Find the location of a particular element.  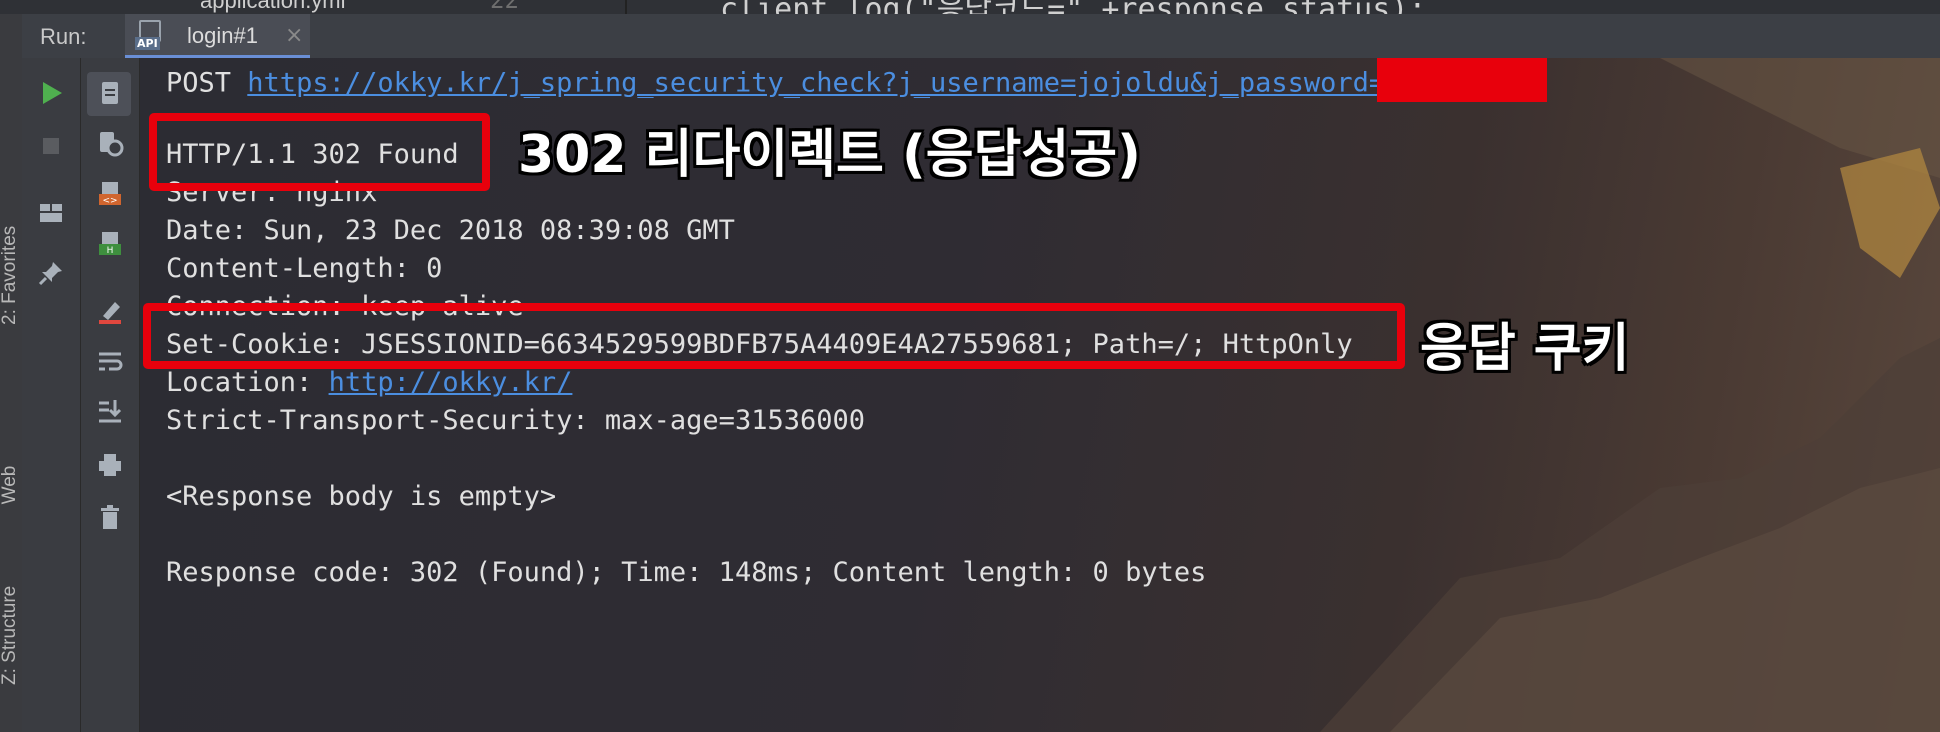

location-line: Location: http://okky.kr/ is located at coordinates (369, 382).